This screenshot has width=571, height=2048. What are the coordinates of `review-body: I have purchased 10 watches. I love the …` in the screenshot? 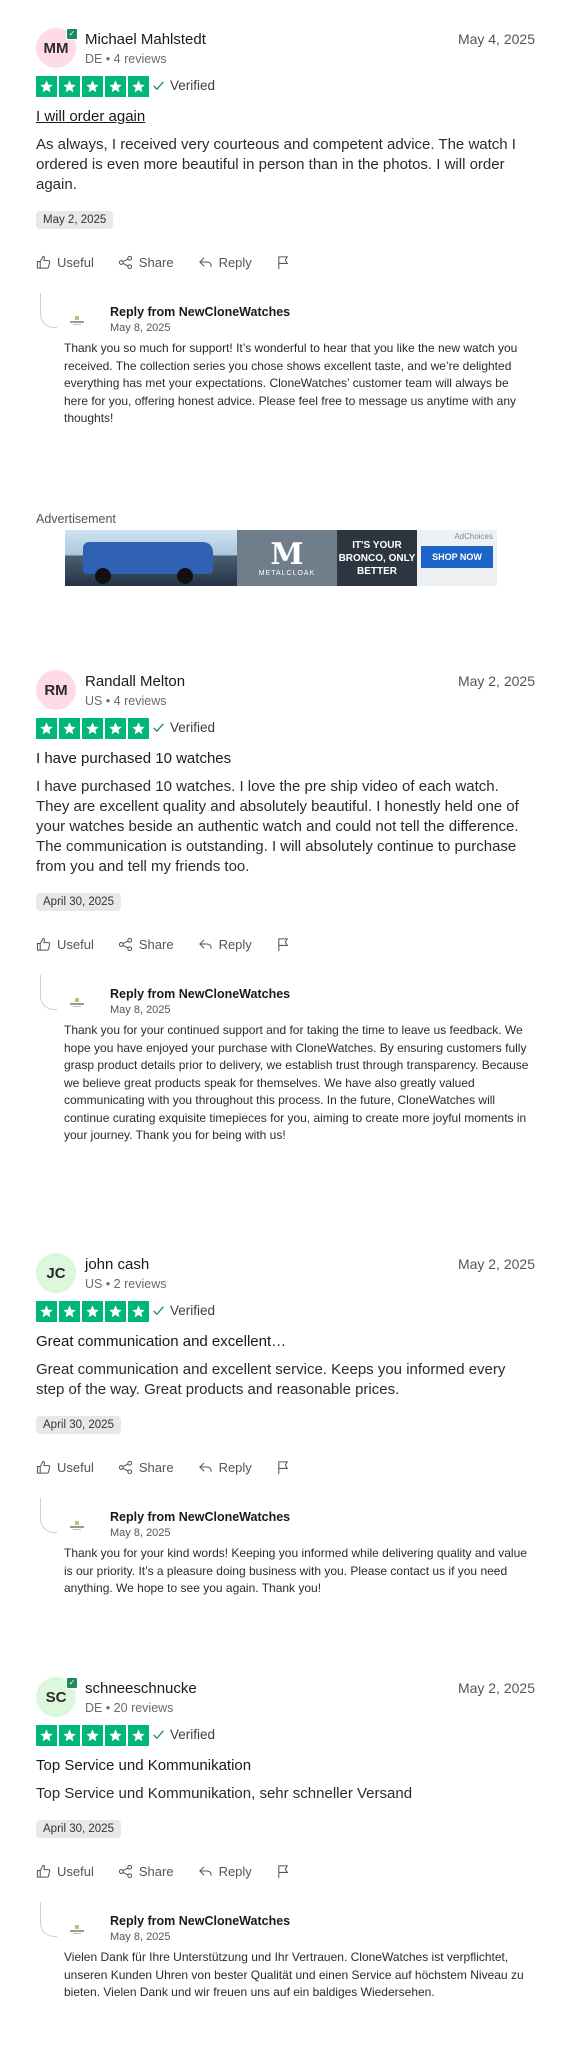 It's located at (277, 826).